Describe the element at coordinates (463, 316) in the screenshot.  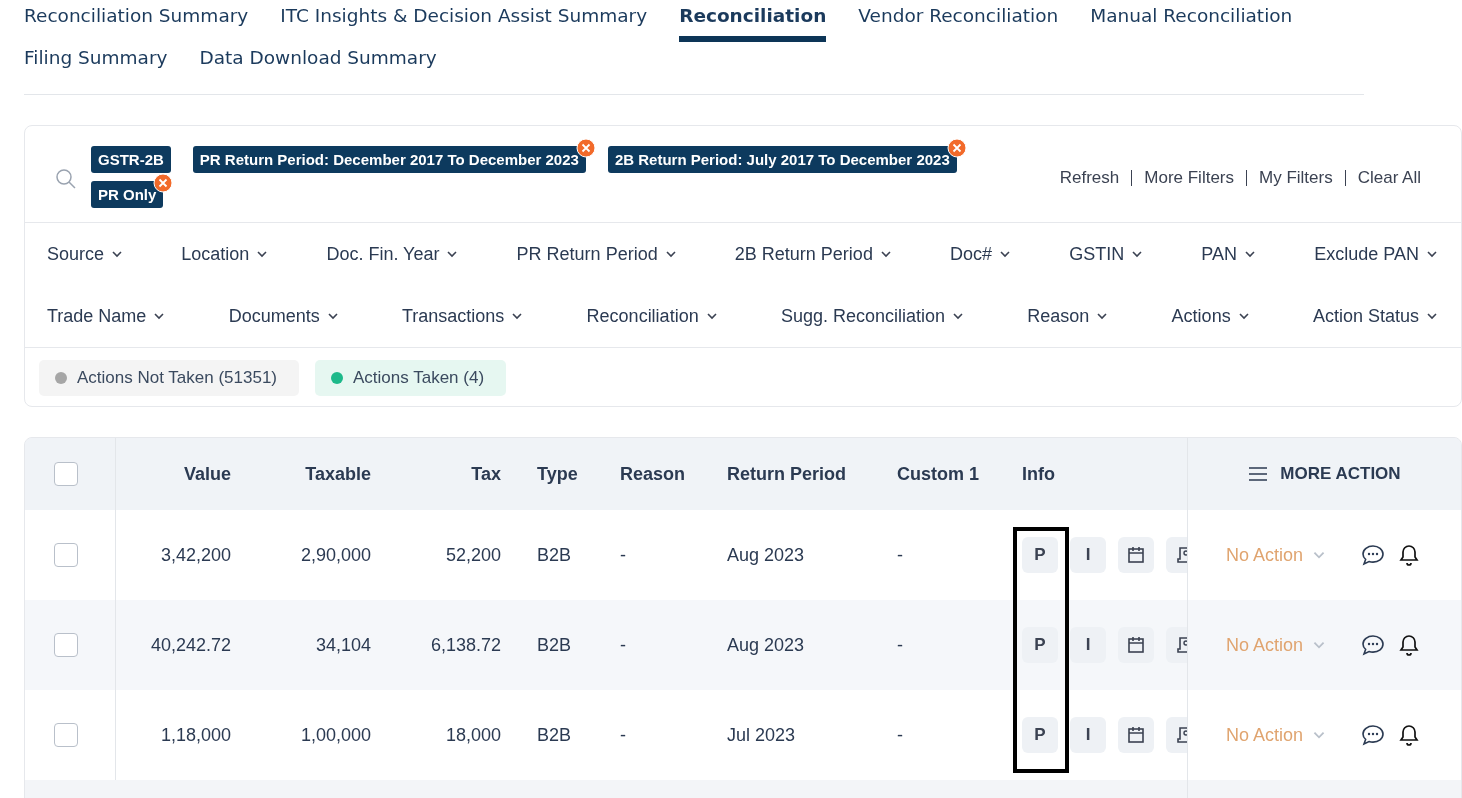
I see `filter-dropdown: Transactions` at that location.